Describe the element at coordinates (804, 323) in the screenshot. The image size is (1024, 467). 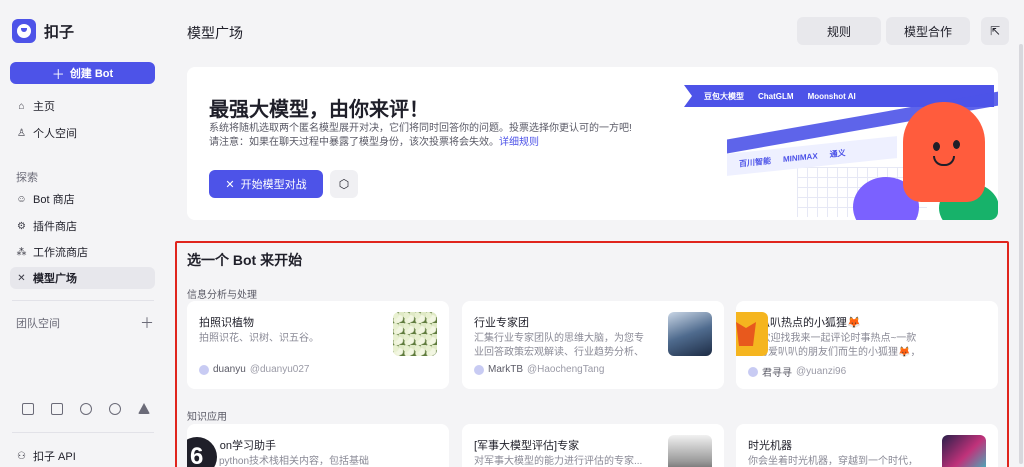
I see `bot-name: 爱叭叭热点的小狐狸🦊` at that location.